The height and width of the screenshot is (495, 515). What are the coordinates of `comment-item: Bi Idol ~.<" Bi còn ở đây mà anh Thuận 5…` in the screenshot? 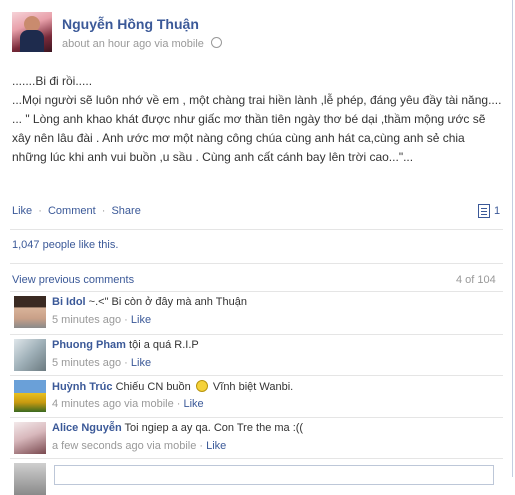 It's located at (256, 315).